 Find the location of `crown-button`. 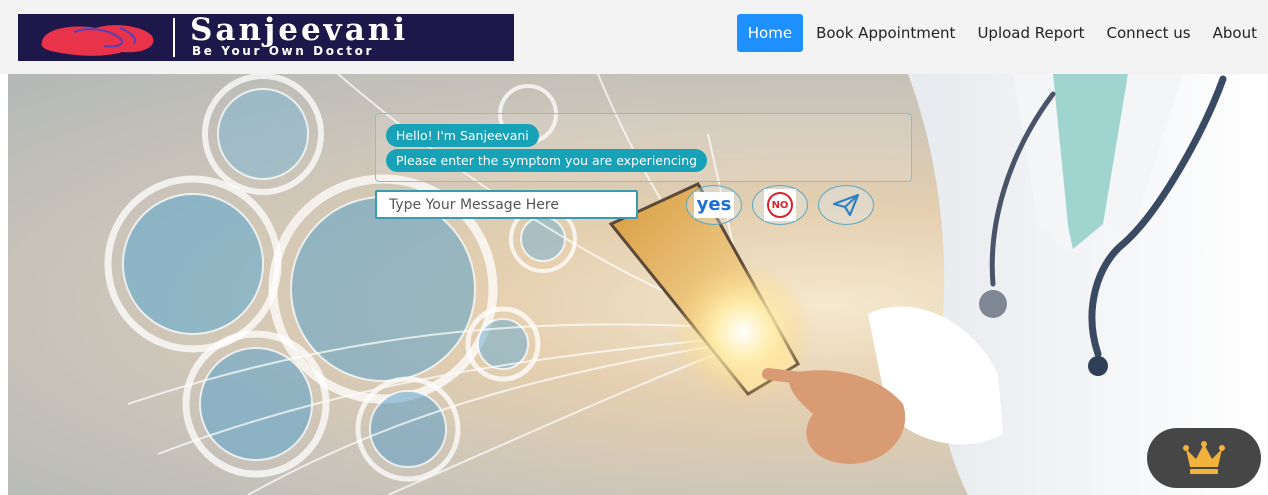

crown-button is located at coordinates (1204, 458).